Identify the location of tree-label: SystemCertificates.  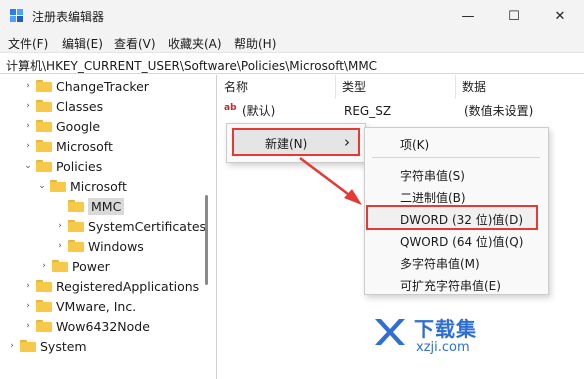
(147, 226).